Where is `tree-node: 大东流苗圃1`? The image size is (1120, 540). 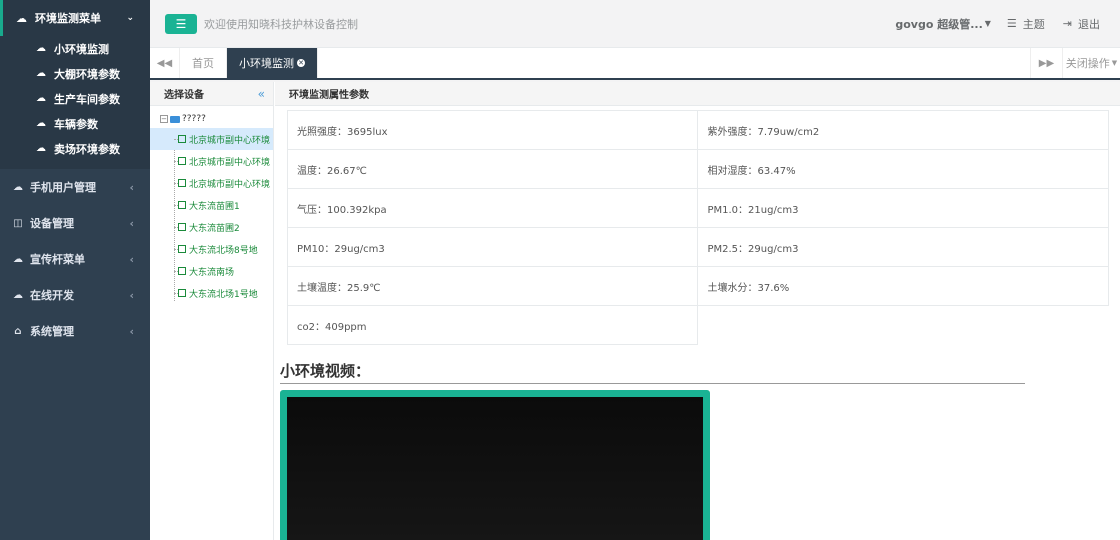 tree-node: 大东流苗圃1 is located at coordinates (211, 205).